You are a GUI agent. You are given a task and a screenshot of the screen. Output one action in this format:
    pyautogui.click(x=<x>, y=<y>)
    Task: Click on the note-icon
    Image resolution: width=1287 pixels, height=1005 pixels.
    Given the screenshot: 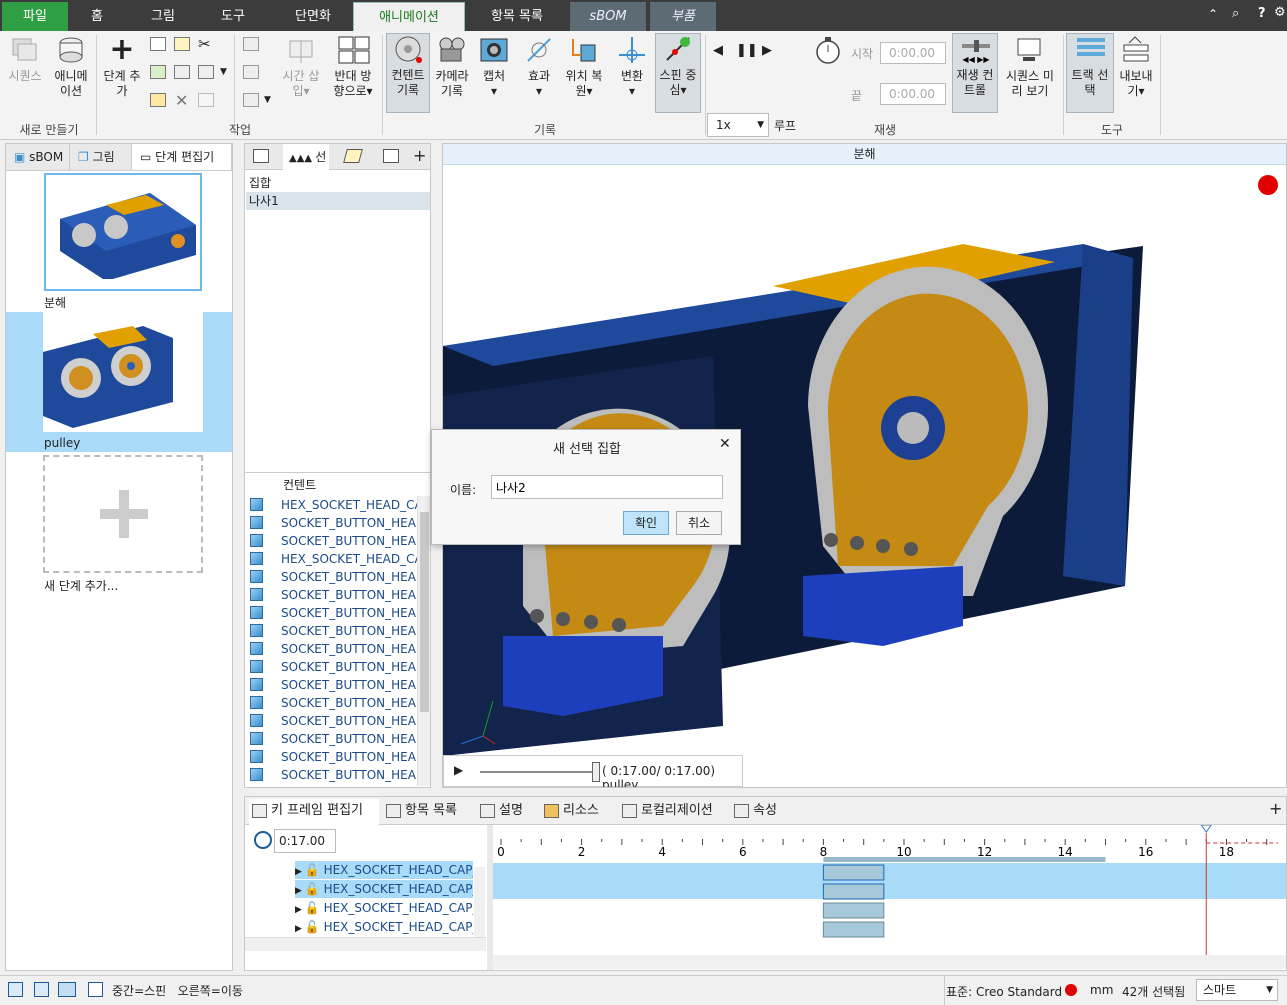 What is the action you would take?
    pyautogui.click(x=182, y=44)
    